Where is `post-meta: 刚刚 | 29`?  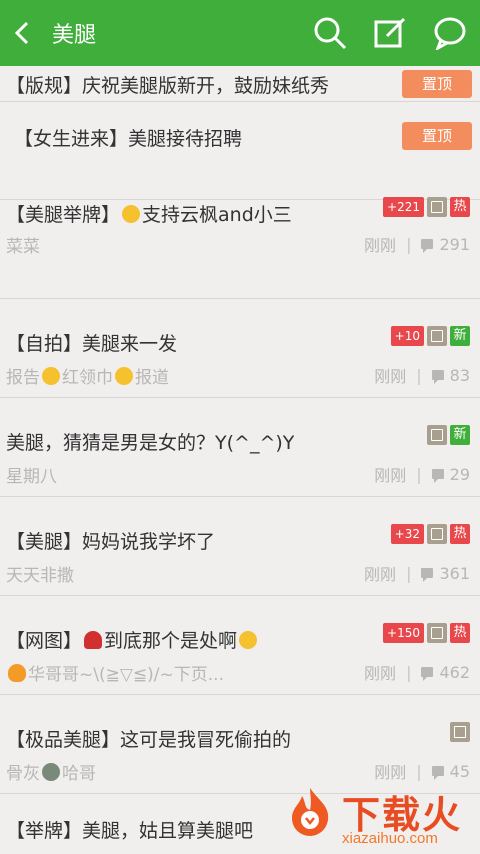 post-meta: 刚刚 | 29 is located at coordinates (422, 475).